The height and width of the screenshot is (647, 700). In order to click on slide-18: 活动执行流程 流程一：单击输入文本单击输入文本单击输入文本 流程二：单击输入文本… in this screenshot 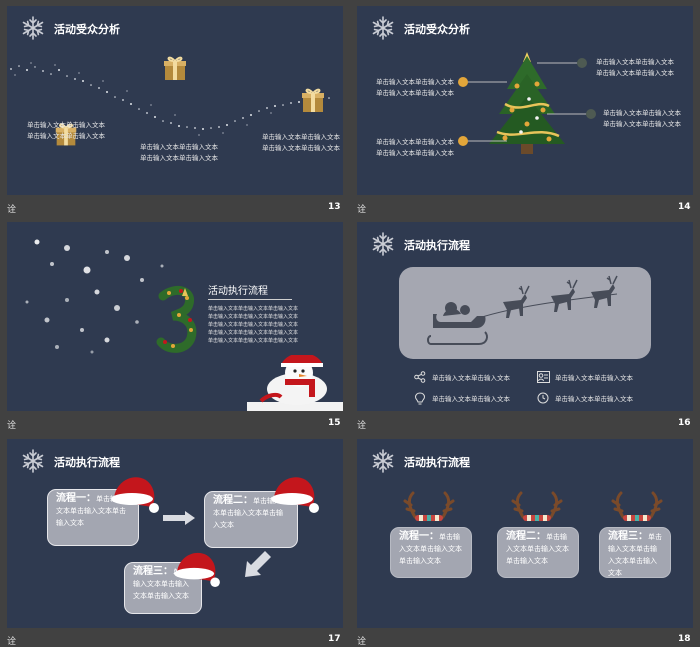, I will do `click(525, 533)`.